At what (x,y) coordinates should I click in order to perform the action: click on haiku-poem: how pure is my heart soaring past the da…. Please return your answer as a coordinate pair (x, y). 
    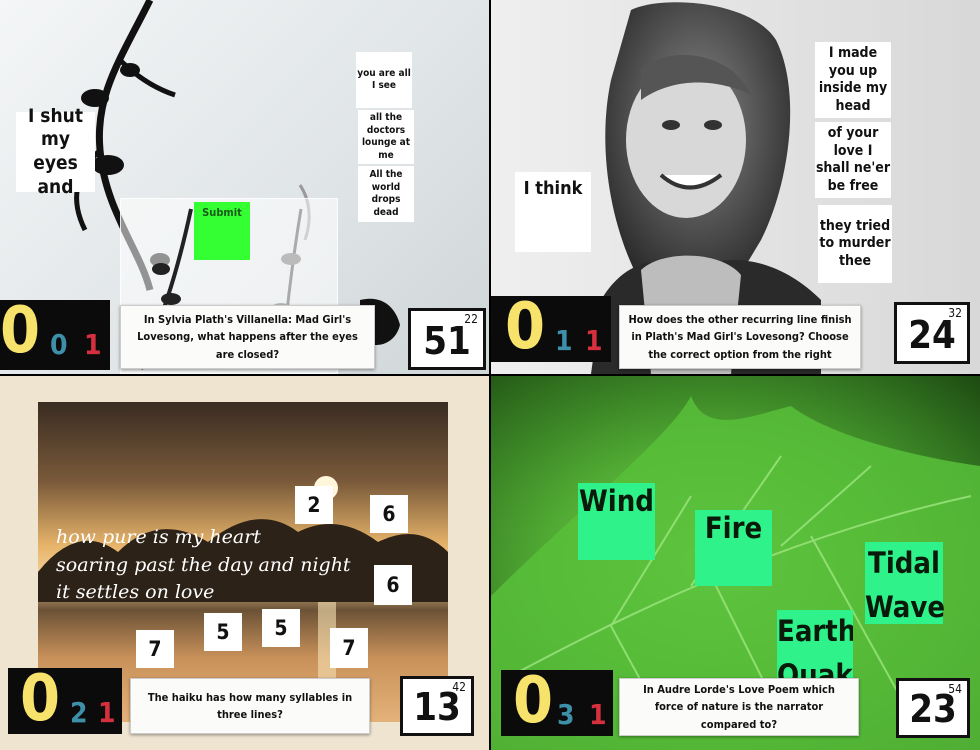
    Looking at the image, I should click on (203, 565).